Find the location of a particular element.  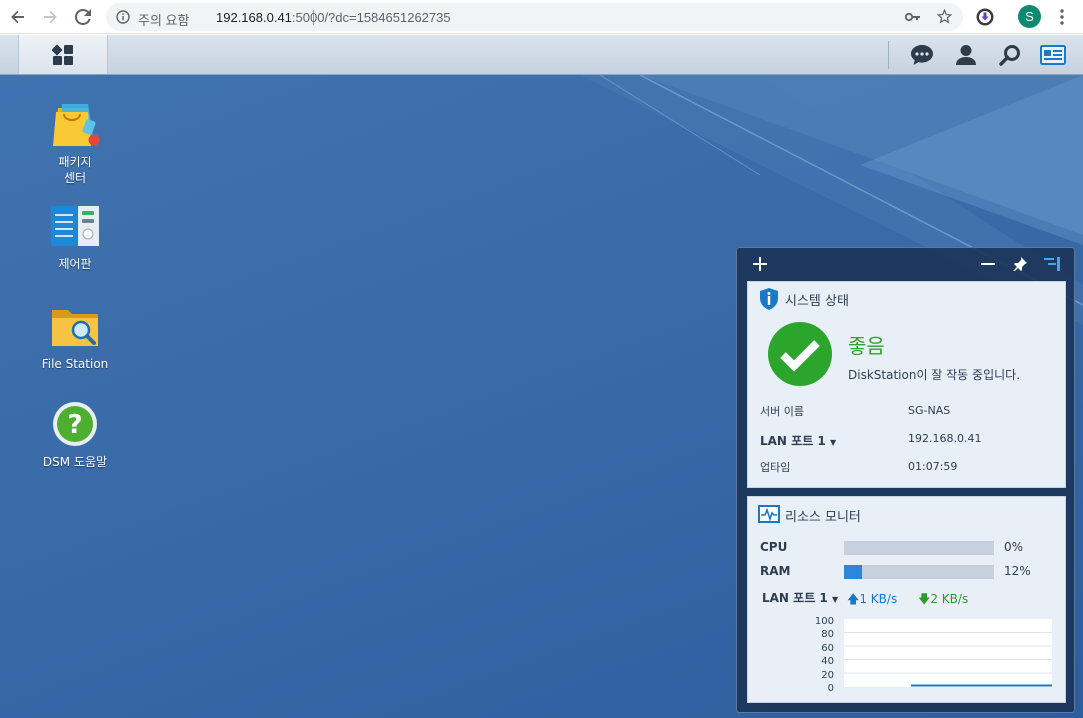

minimize-widget-button is located at coordinates (988, 264).